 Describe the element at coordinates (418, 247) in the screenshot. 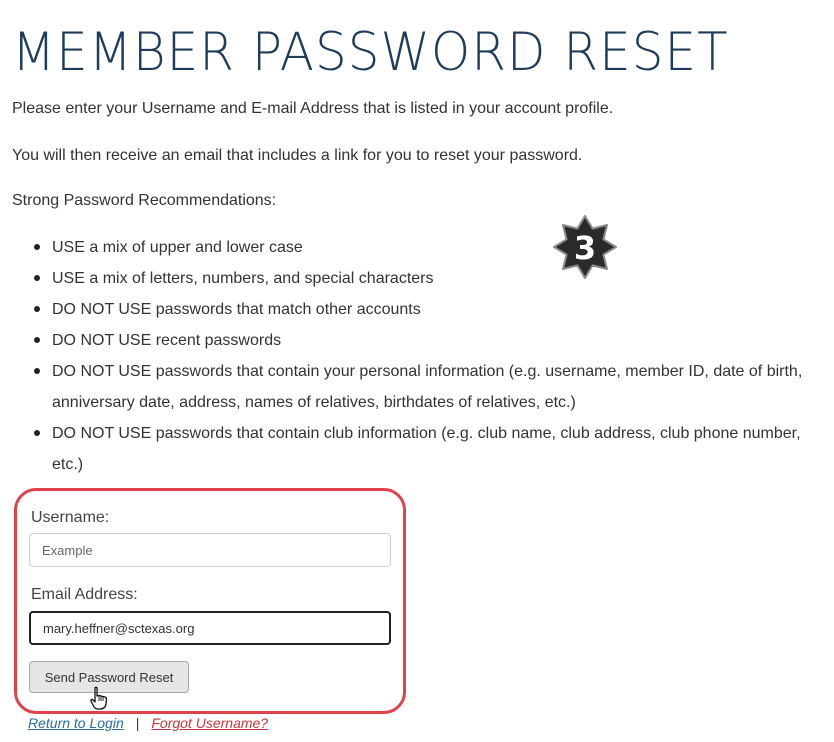

I see `list-item: USE a mix of upper and lower case` at that location.